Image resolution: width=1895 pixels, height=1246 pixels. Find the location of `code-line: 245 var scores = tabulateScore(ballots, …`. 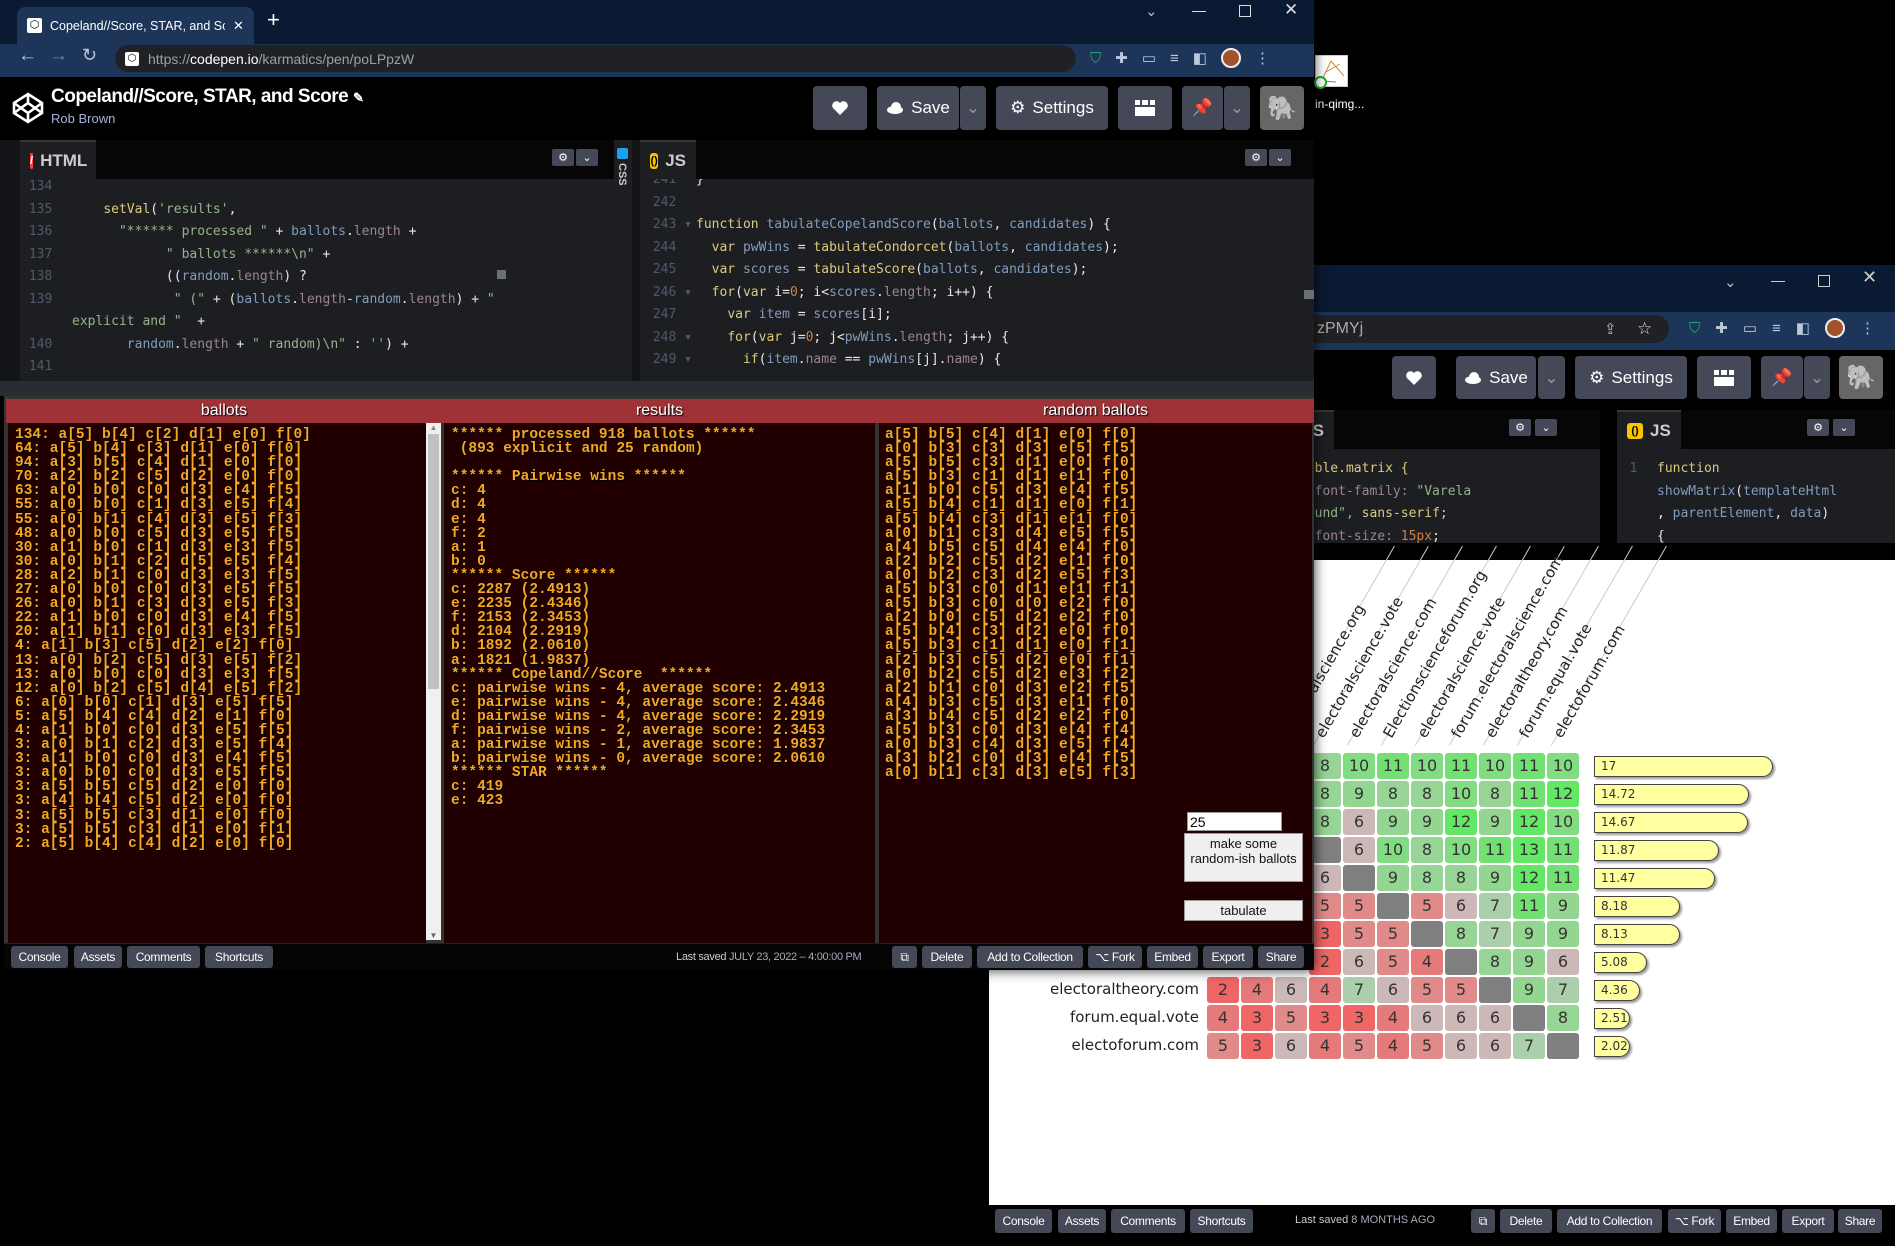

code-line: 245 var scores = tabulateScore(ballots, … is located at coordinates (977, 270).